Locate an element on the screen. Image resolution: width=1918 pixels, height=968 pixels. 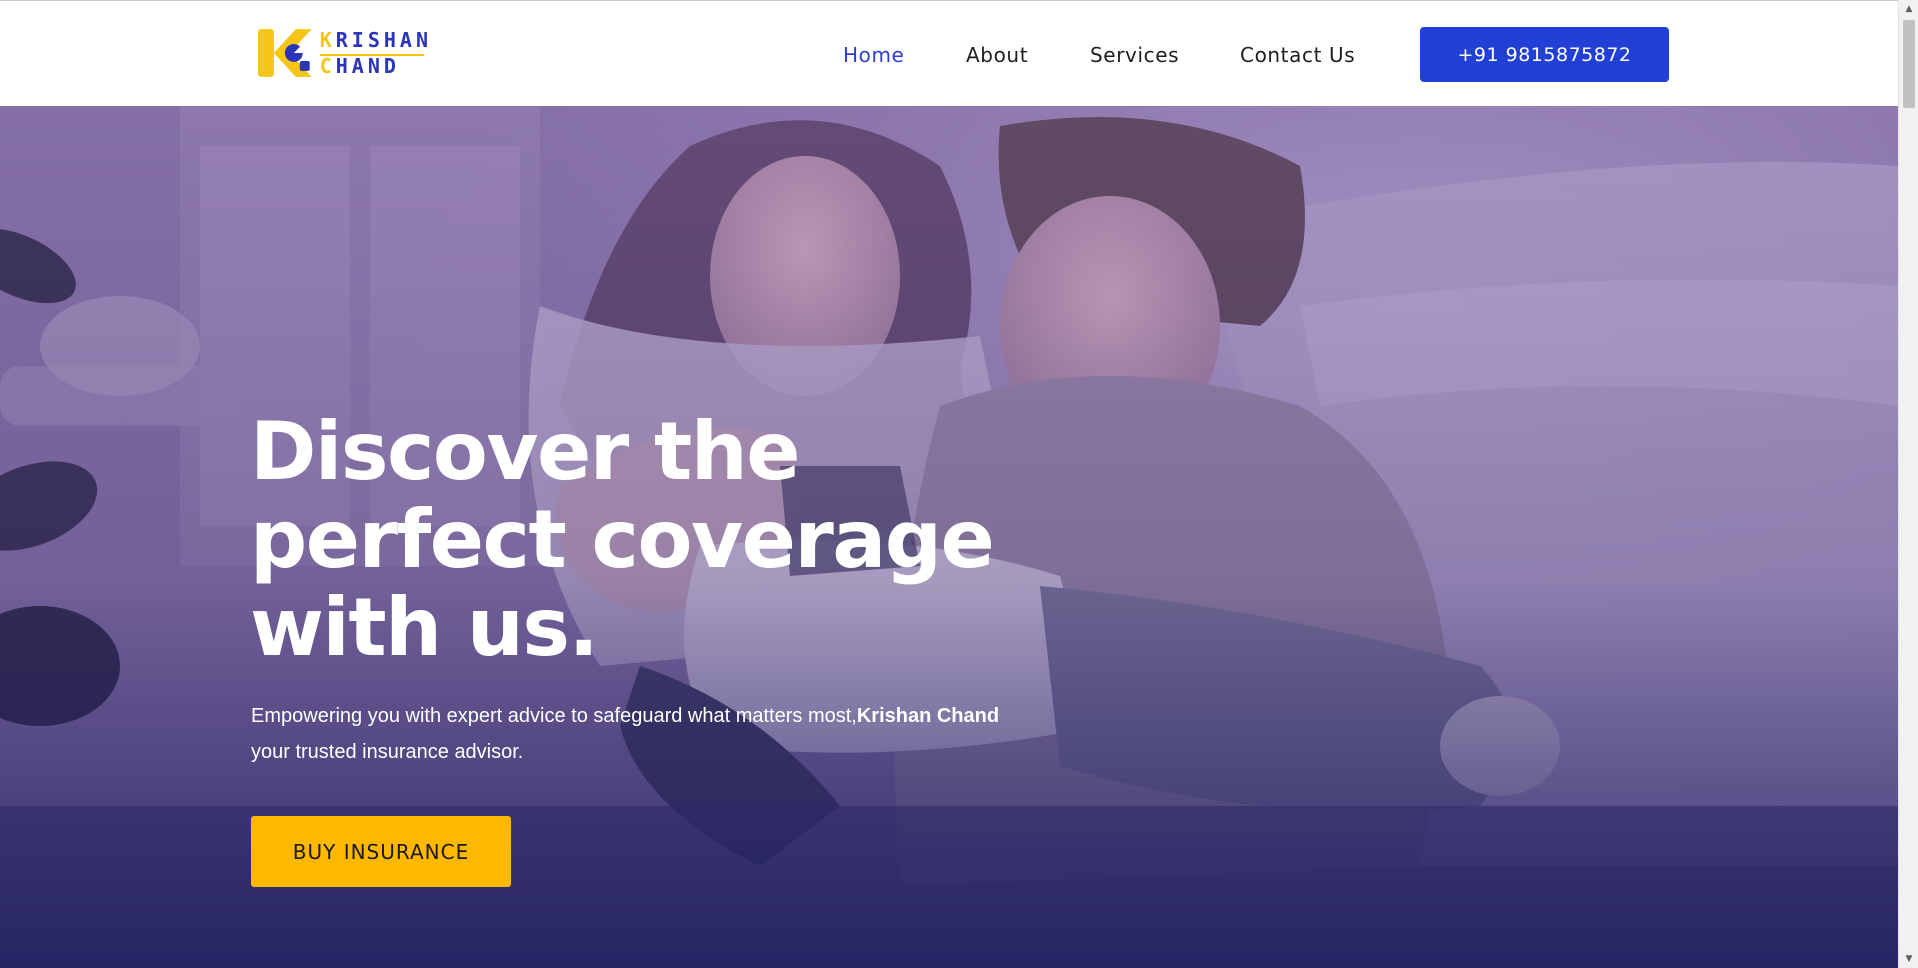
logo-mark-icon is located at coordinates (284, 53).